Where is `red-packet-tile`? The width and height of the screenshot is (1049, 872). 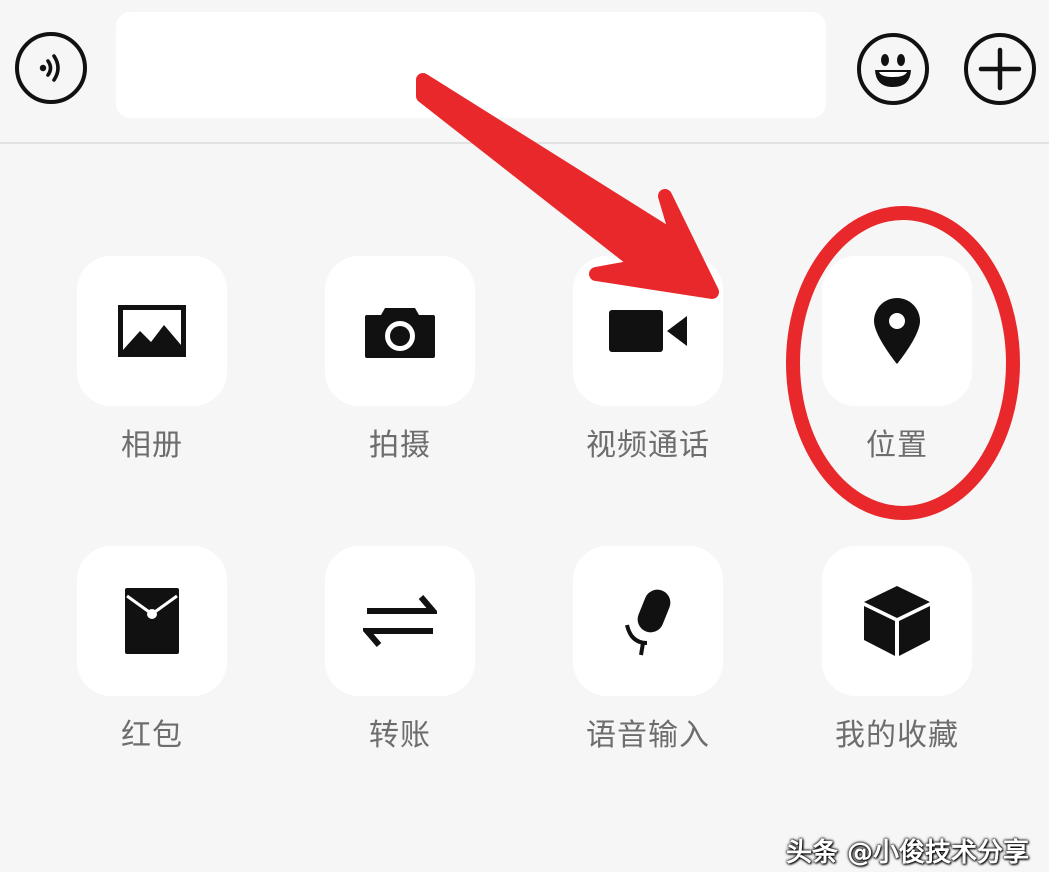 red-packet-tile is located at coordinates (152, 621).